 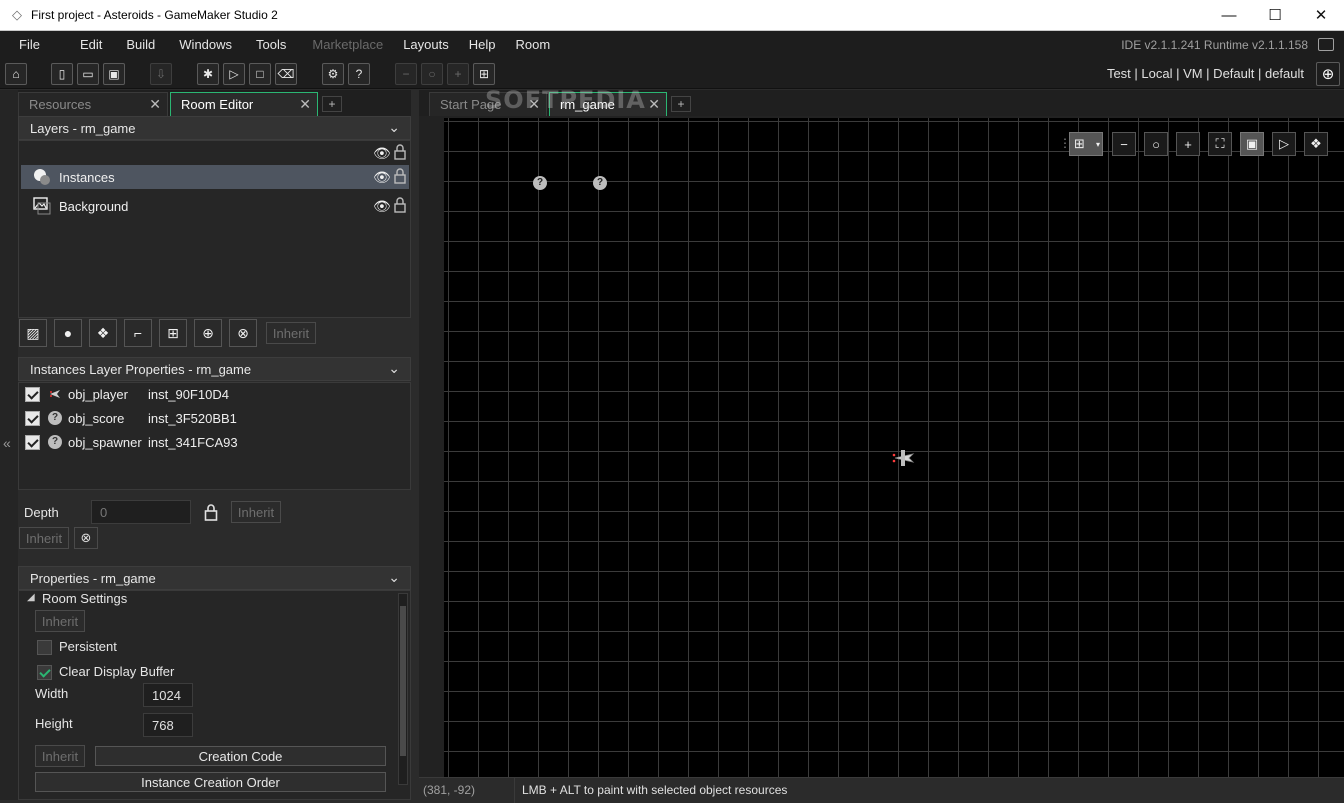 I want to click on grid-toggle-button: ⊞ ▾, so click(x=1086, y=144).